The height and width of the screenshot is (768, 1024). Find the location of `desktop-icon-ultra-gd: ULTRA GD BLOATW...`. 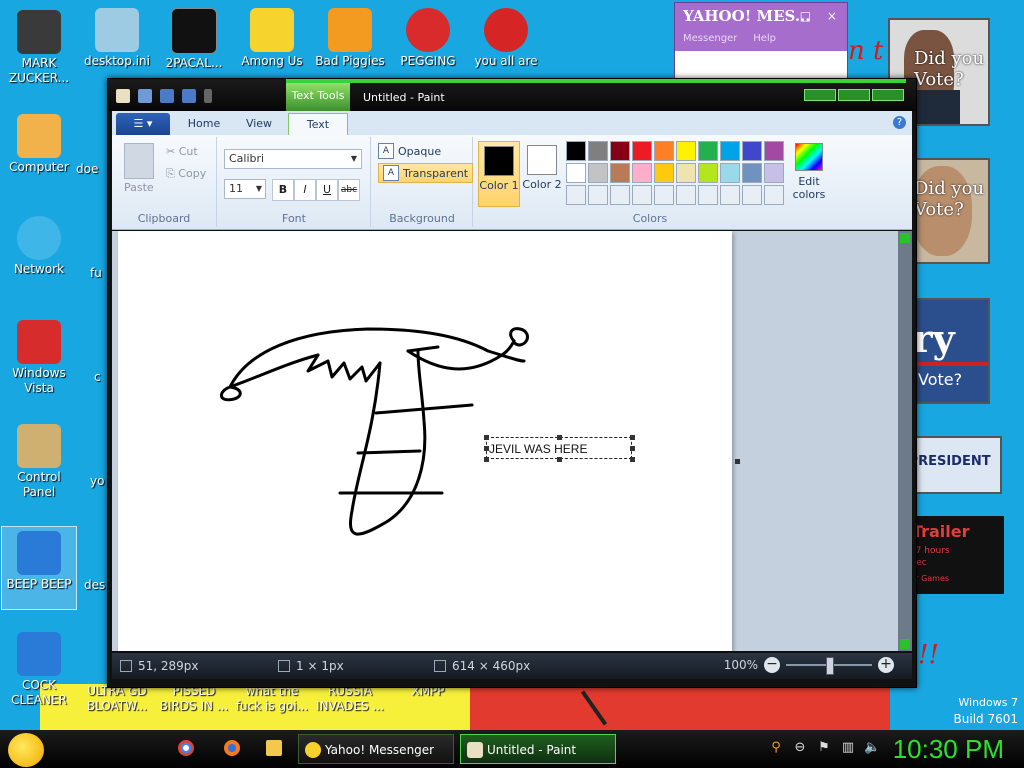

desktop-icon-ultra-gd: ULTRA GD BLOATW... is located at coordinates (117, 699).